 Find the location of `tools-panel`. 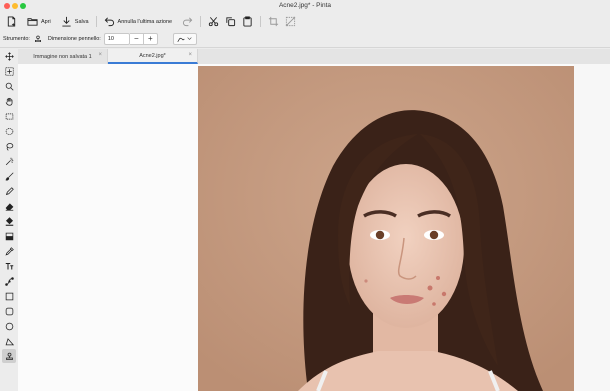

tools-panel is located at coordinates (9, 219).